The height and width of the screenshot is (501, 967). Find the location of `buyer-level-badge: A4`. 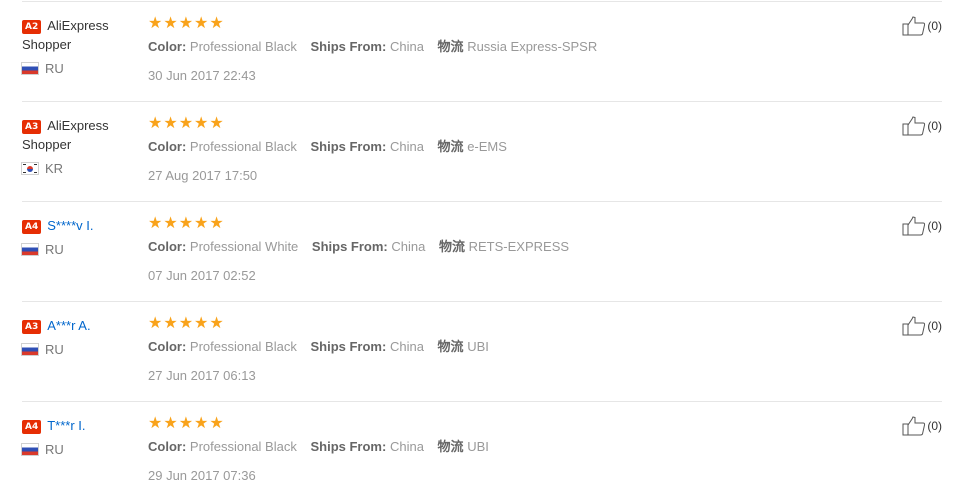

buyer-level-badge: A4 is located at coordinates (32, 427).